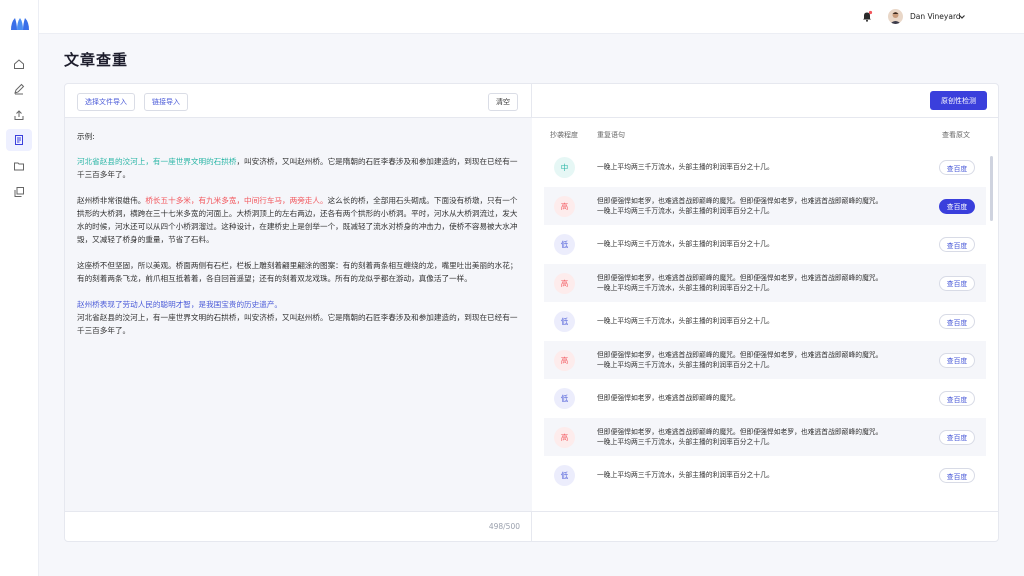 The width and height of the screenshot is (1024, 576). What do you see at coordinates (157, 161) in the screenshot?
I see `highlight-mid: 河北省赵县的洨河上，有一座世界文明的石拱桥` at bounding box center [157, 161].